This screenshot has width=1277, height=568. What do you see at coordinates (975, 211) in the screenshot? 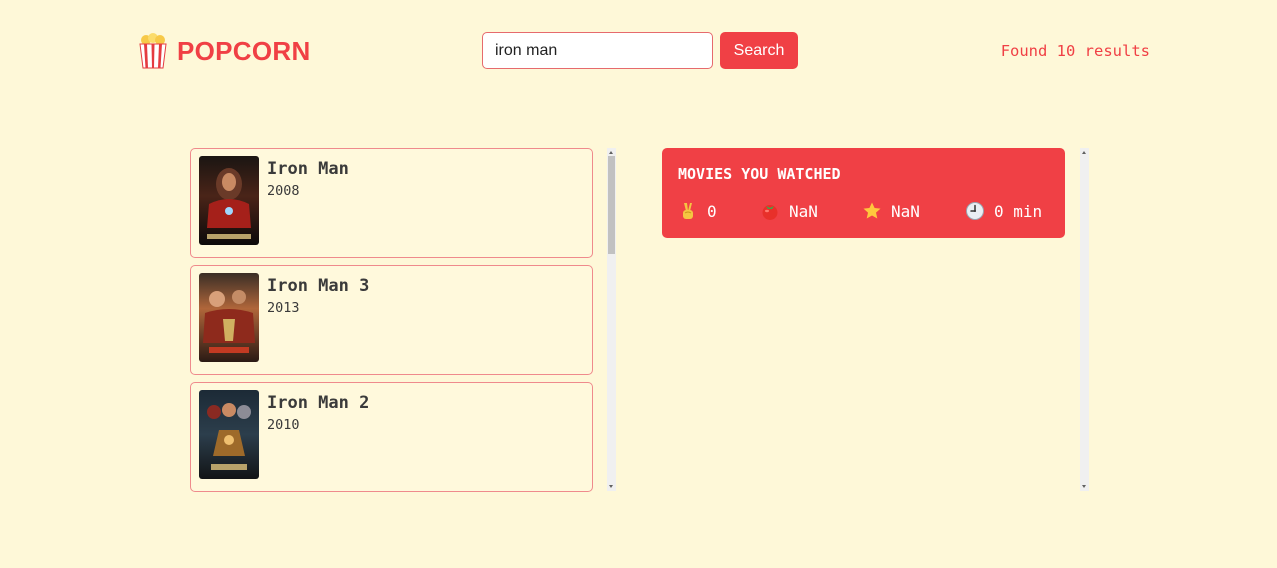
I see `clock-icon` at bounding box center [975, 211].